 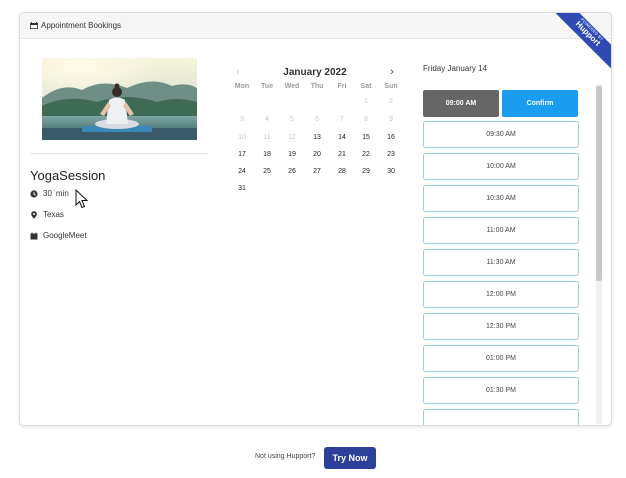 What do you see at coordinates (65, 235) in the screenshot?
I see `platform-text: GoogleMeet` at bounding box center [65, 235].